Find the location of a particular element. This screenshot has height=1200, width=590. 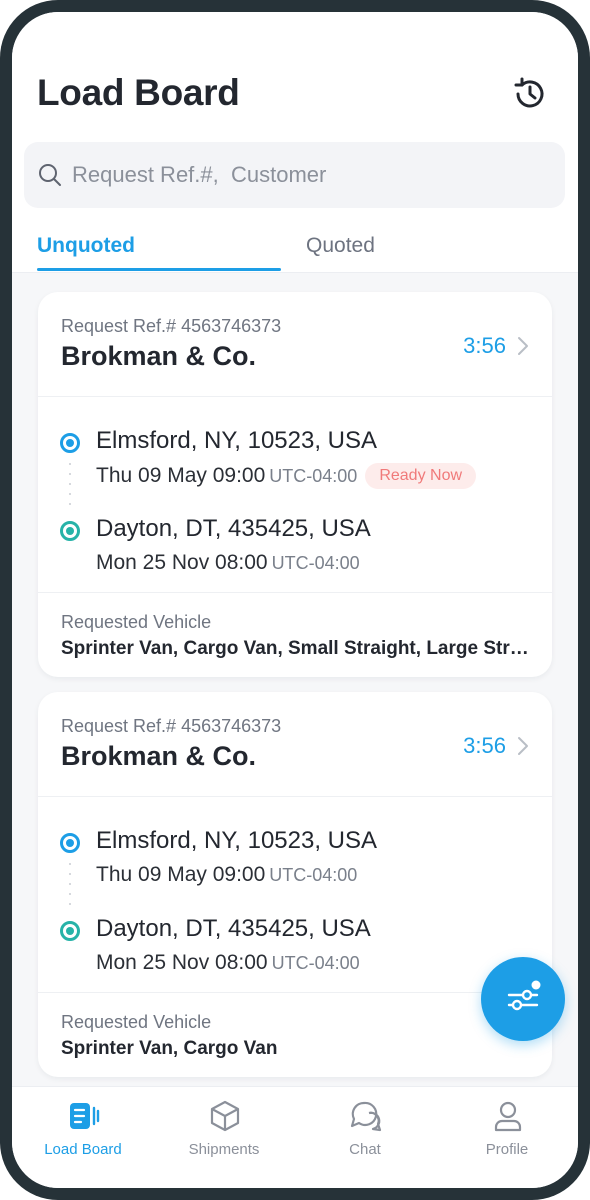

chat-icon is located at coordinates (366, 1116).